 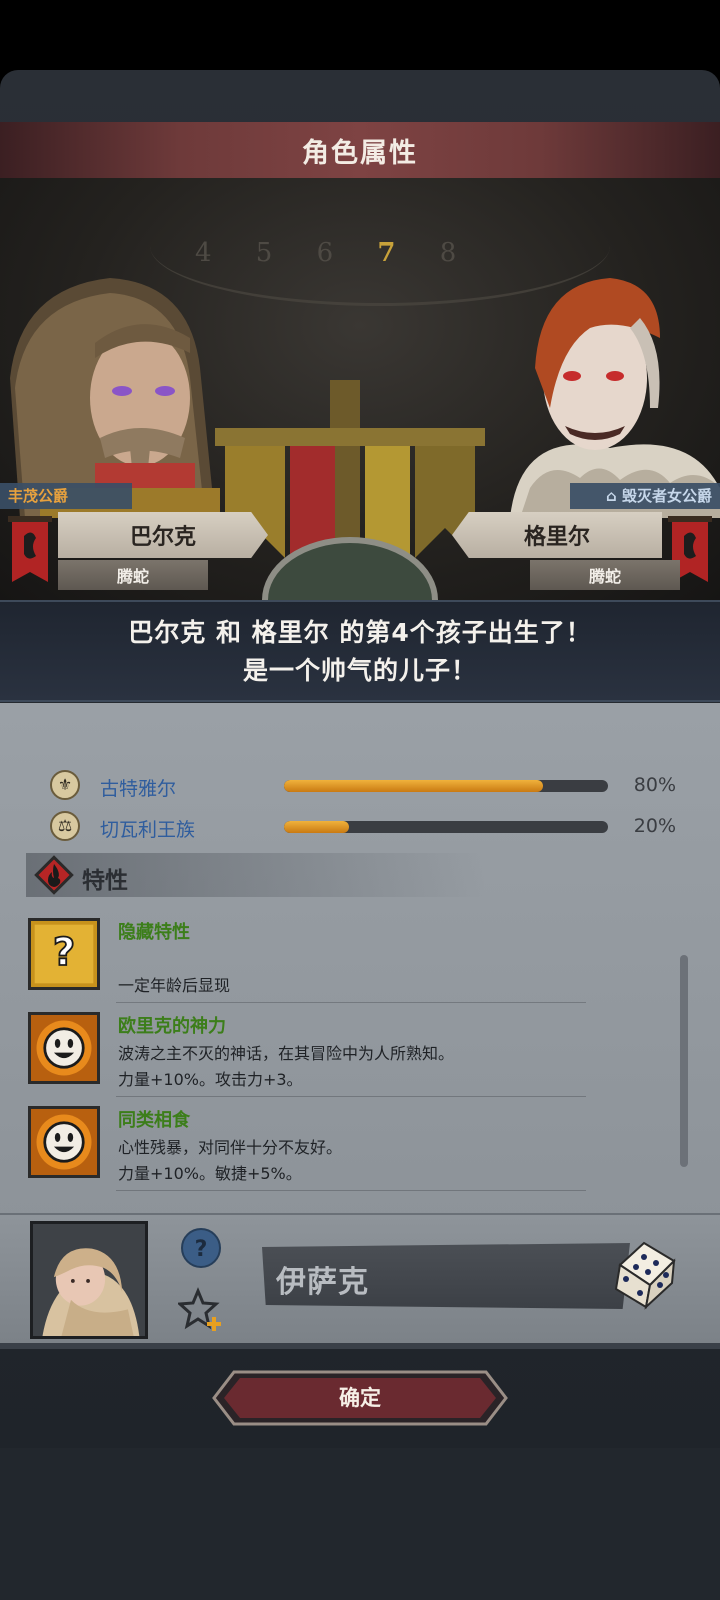 What do you see at coordinates (30, 549) in the screenshot?
I see `father-house-banner` at bounding box center [30, 549].